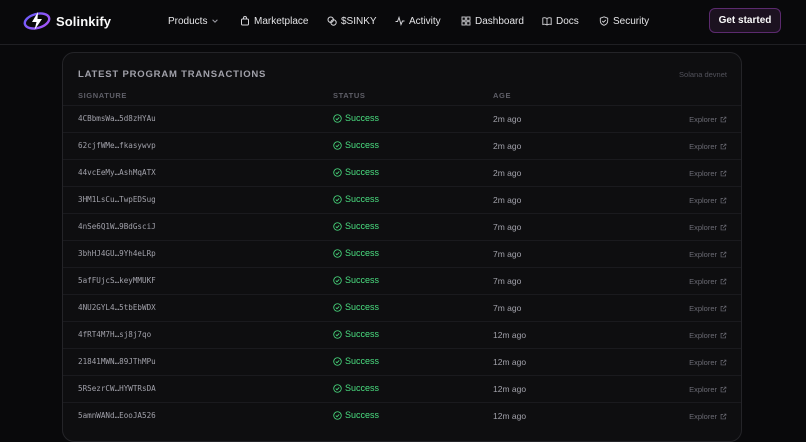 The height and width of the screenshot is (442, 806). What do you see at coordinates (466, 21) in the screenshot?
I see `grid-icon` at bounding box center [466, 21].